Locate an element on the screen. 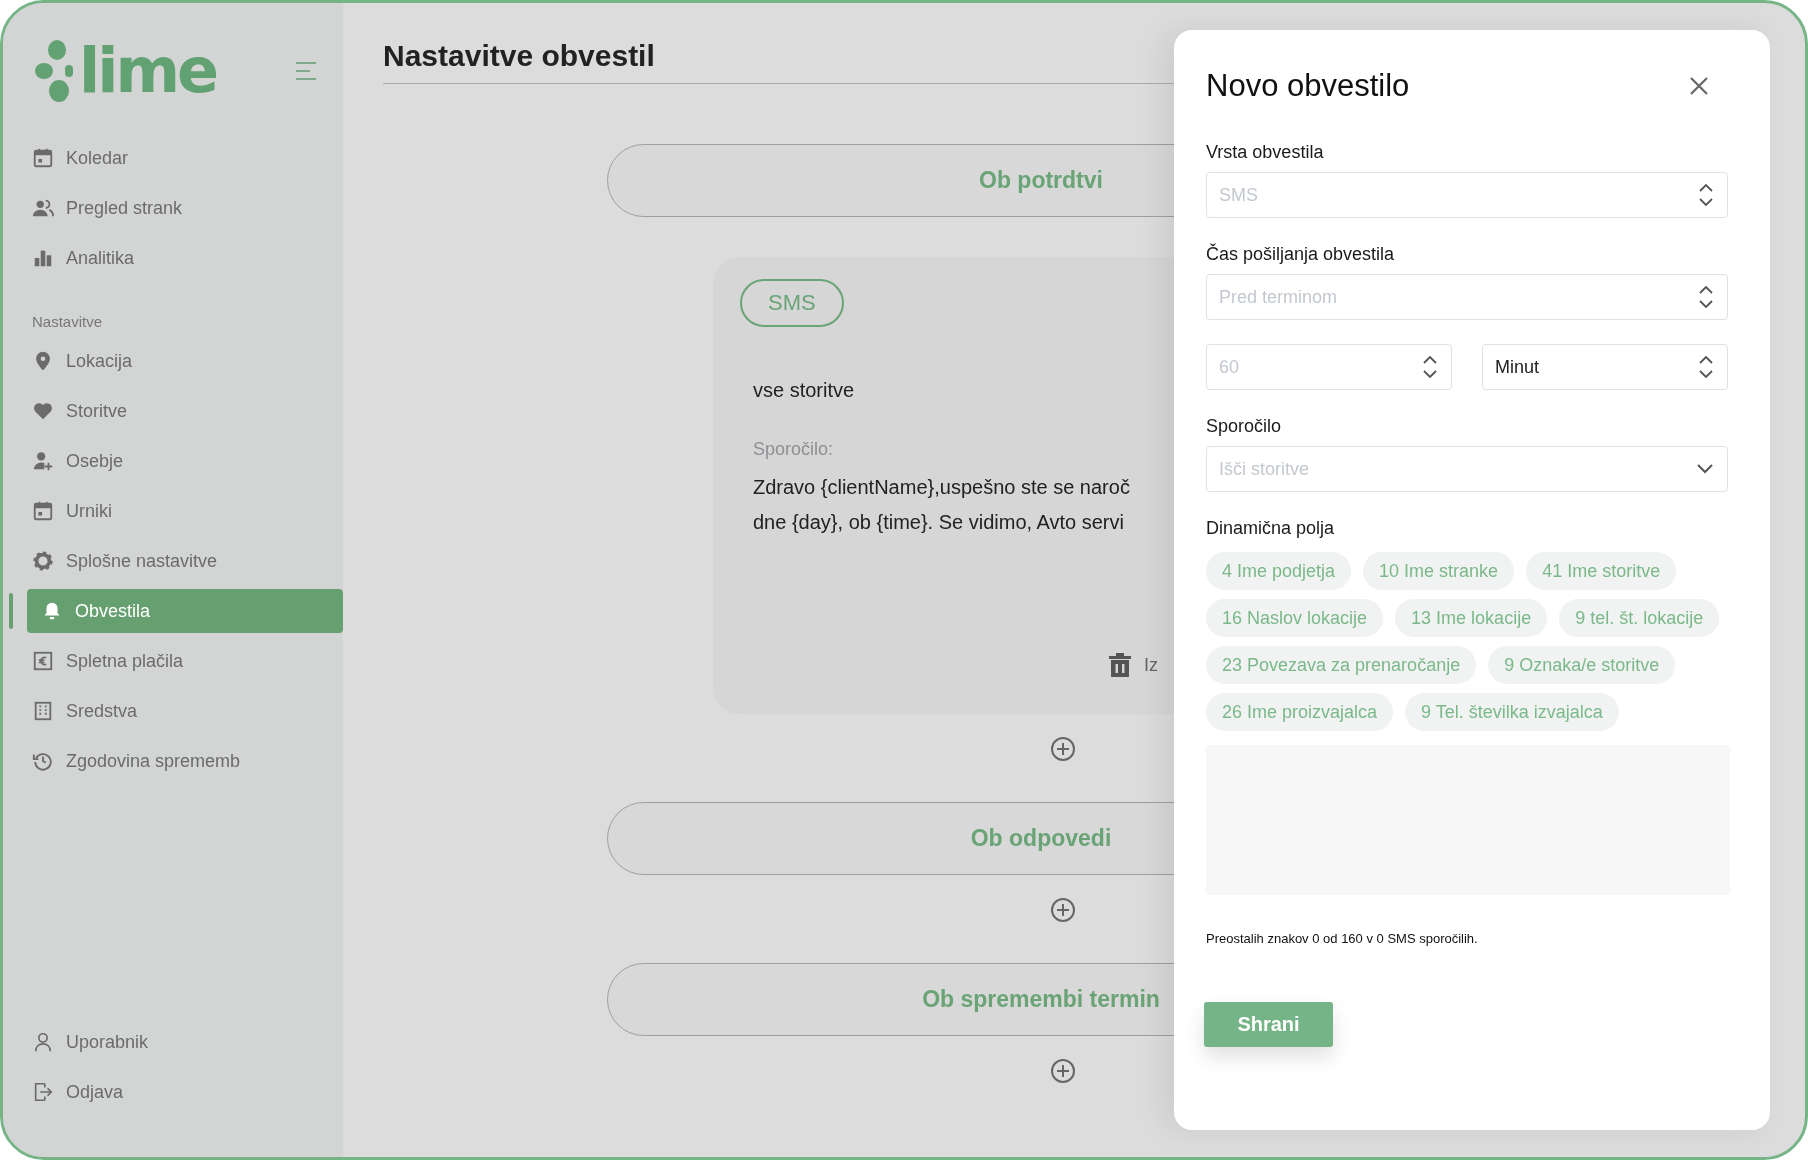 This screenshot has width=1808, height=1160. sidebar-item: Osebje is located at coordinates (185, 461).